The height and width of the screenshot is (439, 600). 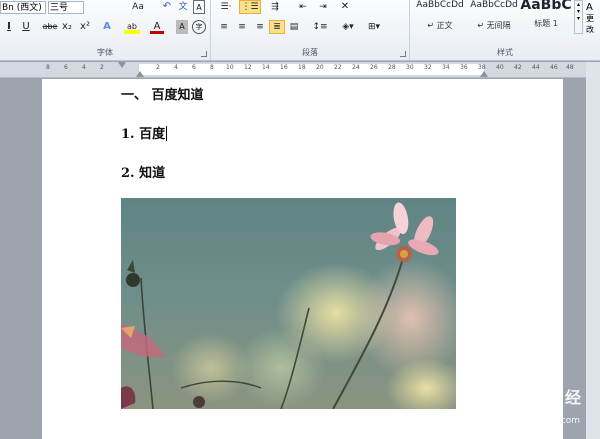 I want to click on ruler-tick: 18, so click(x=302, y=67).